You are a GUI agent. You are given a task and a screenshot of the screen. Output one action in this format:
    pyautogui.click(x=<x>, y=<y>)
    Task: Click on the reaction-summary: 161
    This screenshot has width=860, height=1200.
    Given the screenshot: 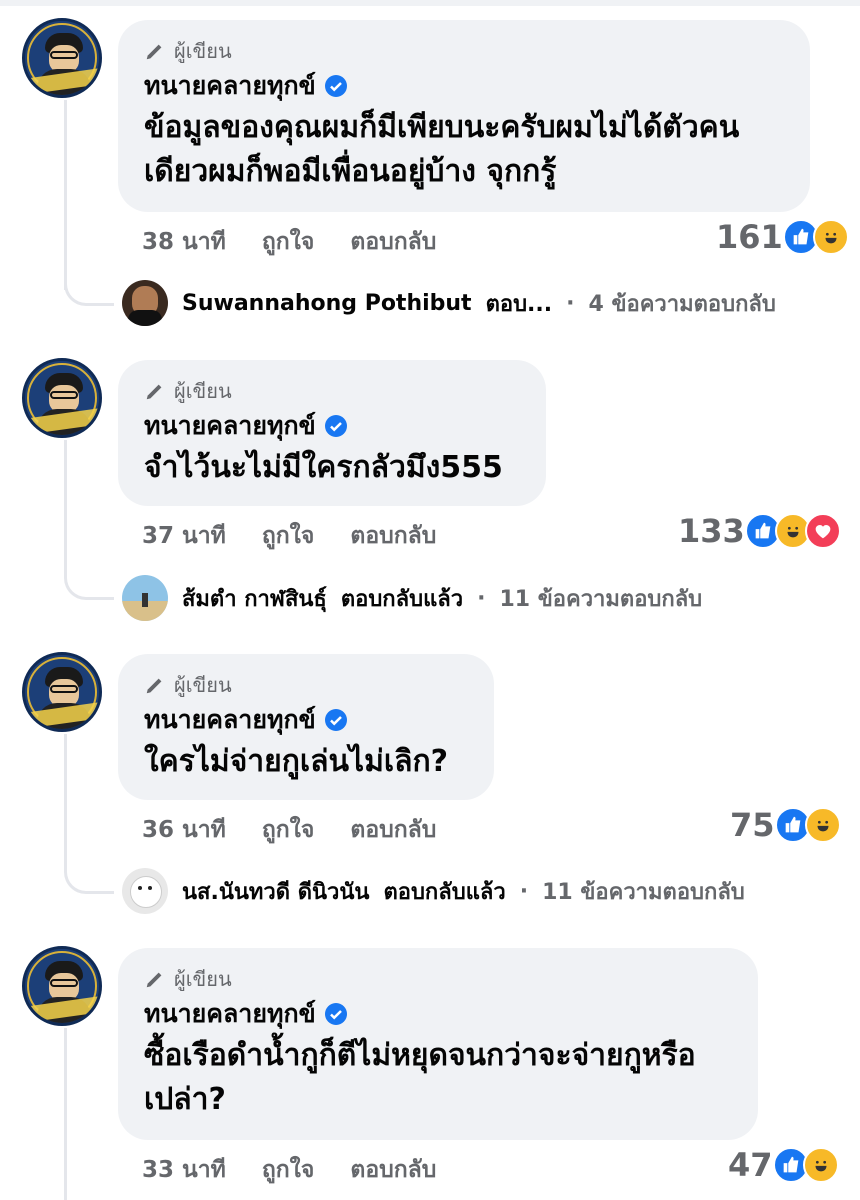 What is the action you would take?
    pyautogui.click(x=782, y=237)
    